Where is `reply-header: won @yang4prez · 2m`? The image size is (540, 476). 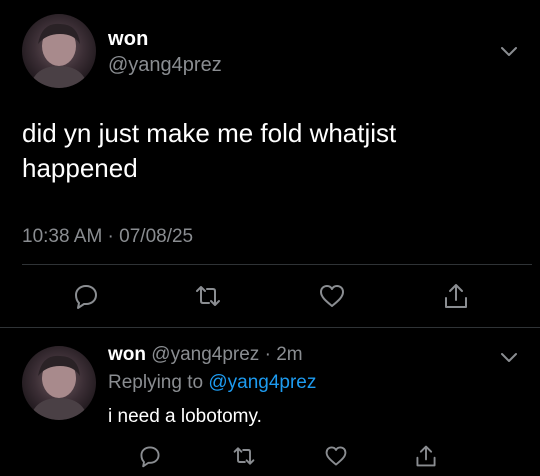
reply-header: won @yang4prez · 2m is located at coordinates (205, 355).